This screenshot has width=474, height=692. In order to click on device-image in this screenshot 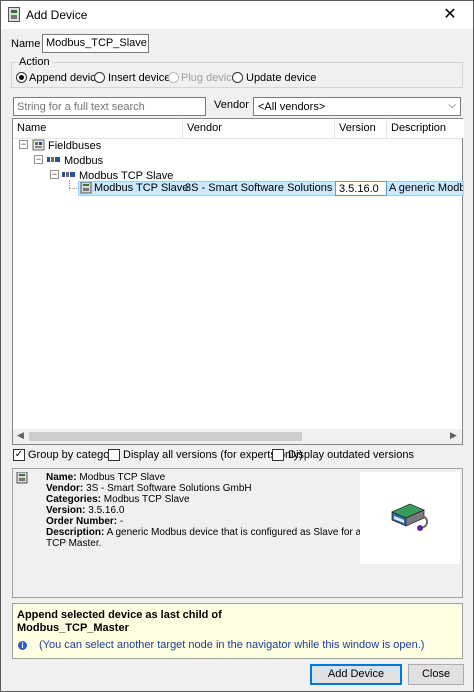, I will do `click(410, 518)`.